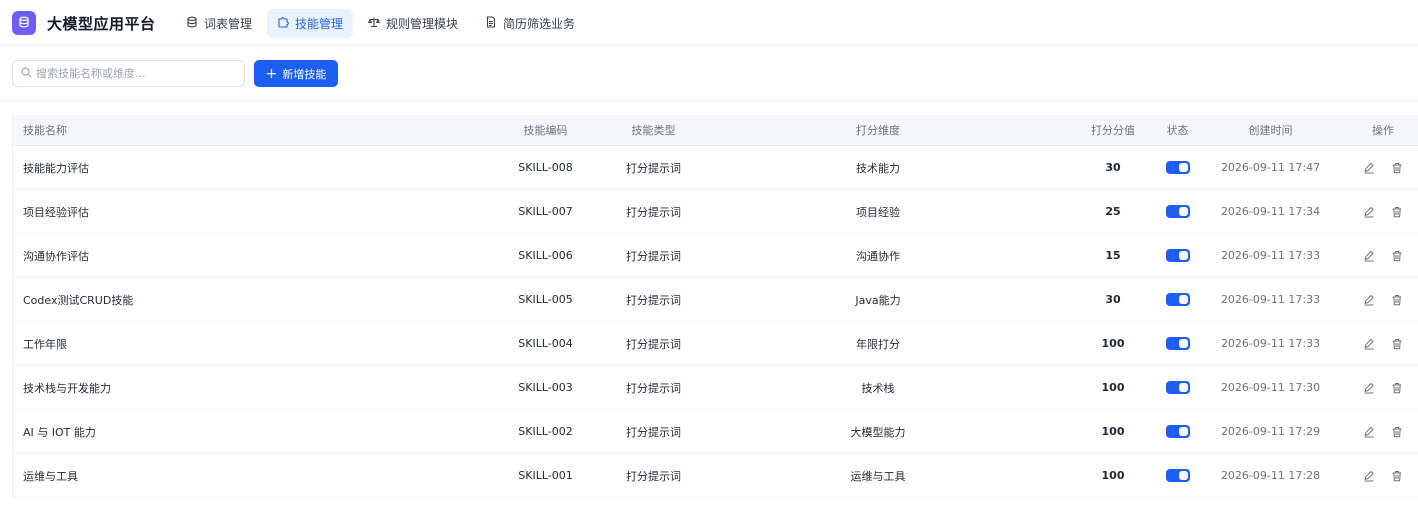 The width and height of the screenshot is (1418, 518). I want to click on plus-icon: +, so click(271, 73).